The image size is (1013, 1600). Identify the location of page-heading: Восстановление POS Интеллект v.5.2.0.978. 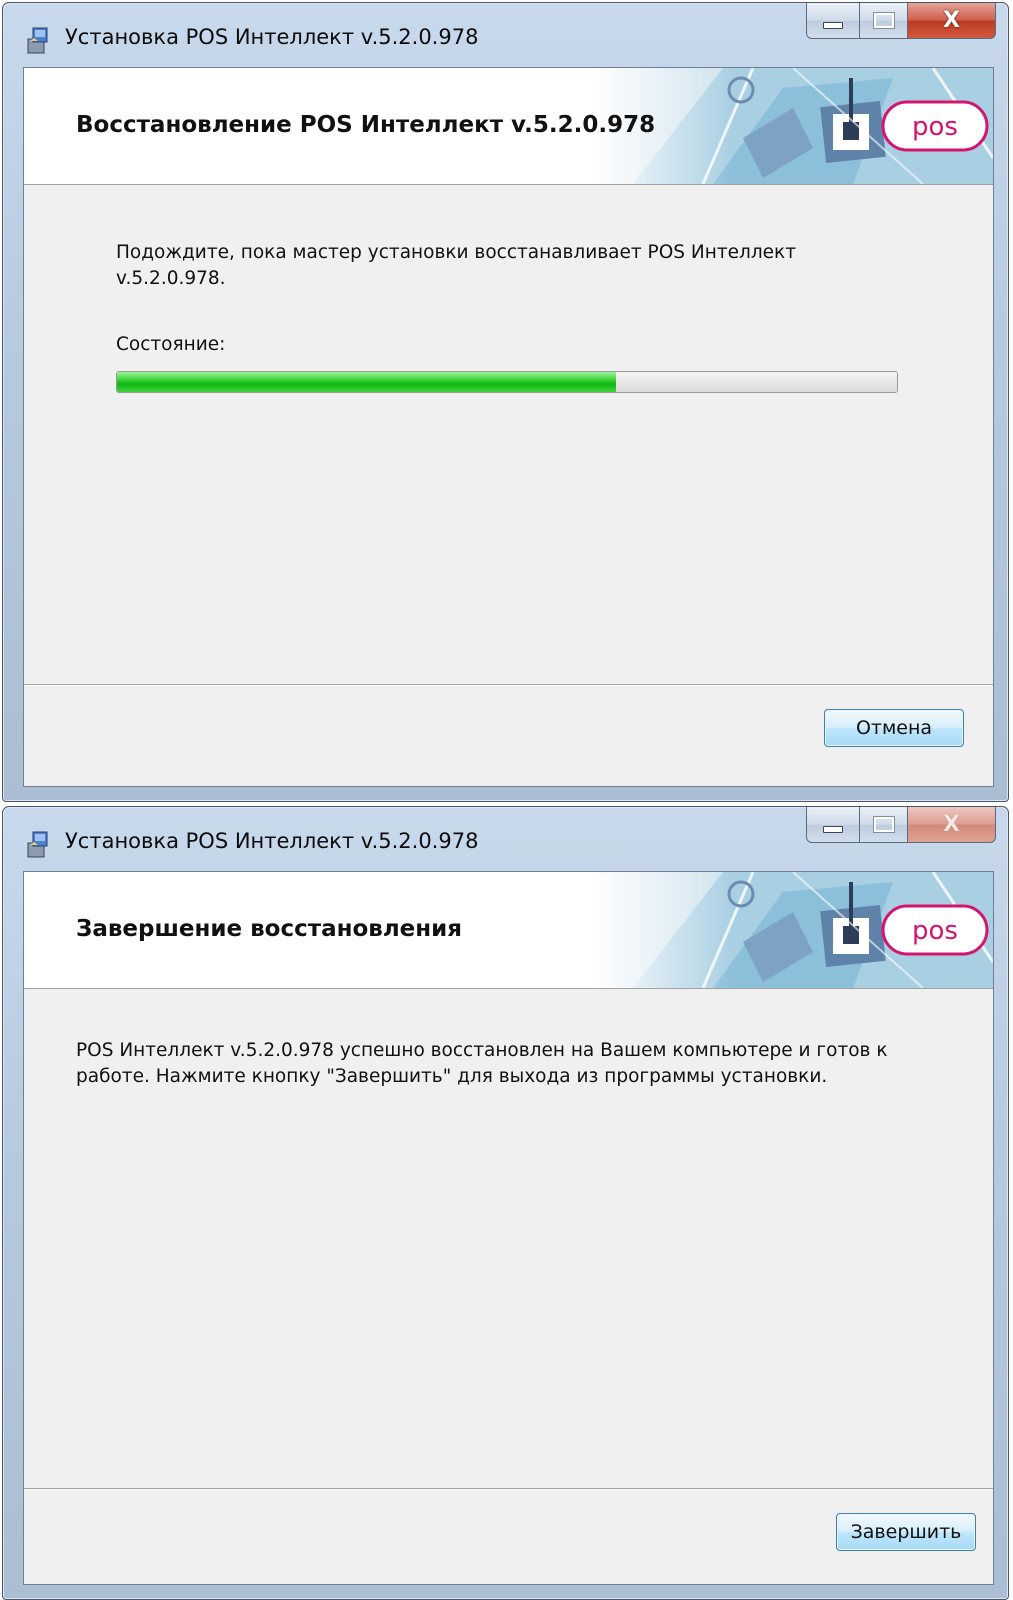
(366, 125).